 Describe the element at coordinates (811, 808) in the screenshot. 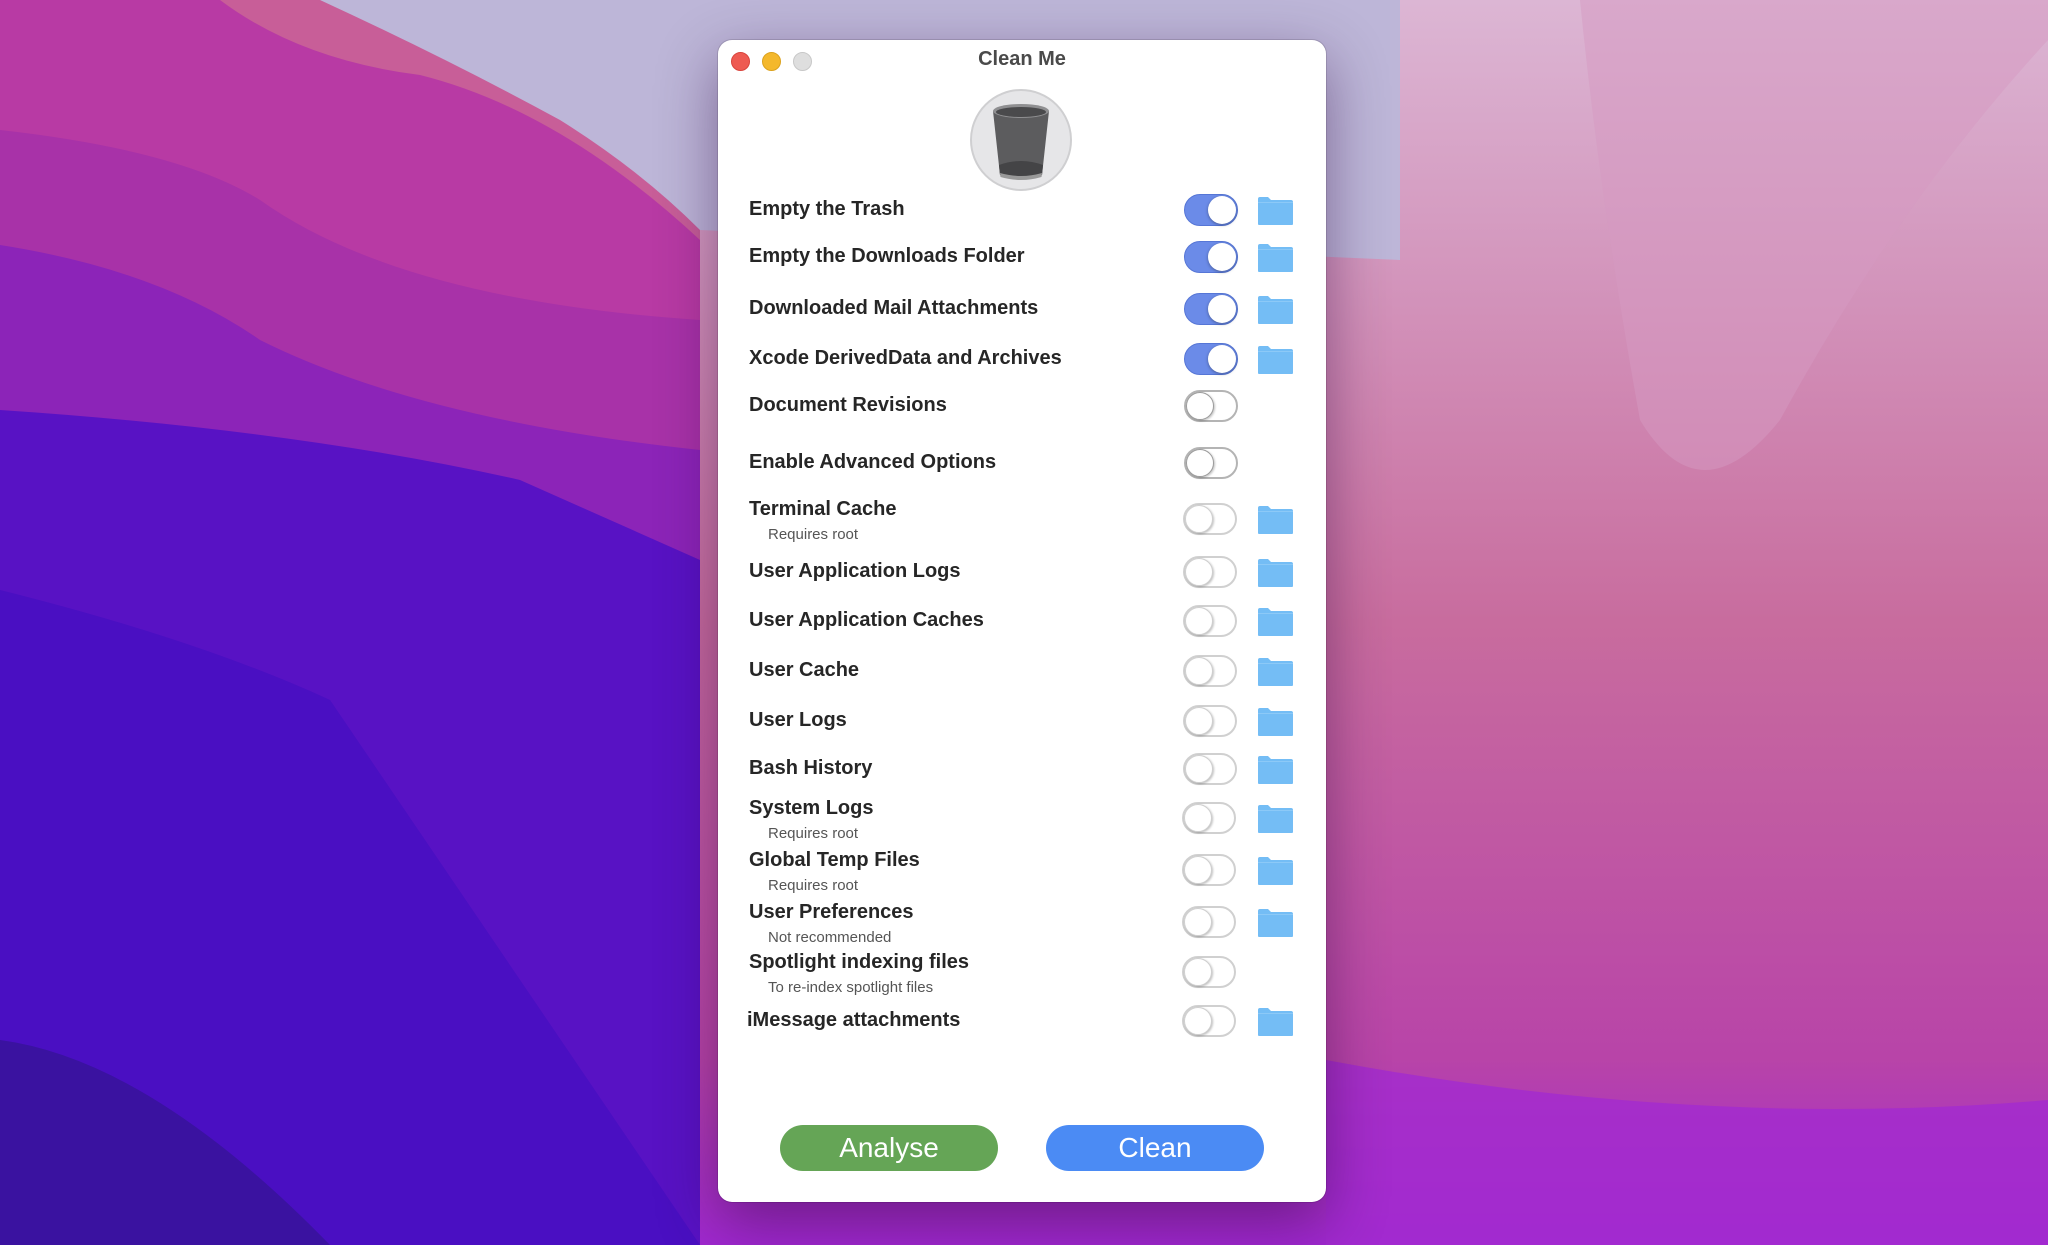

I see `option-label: System Logs` at that location.